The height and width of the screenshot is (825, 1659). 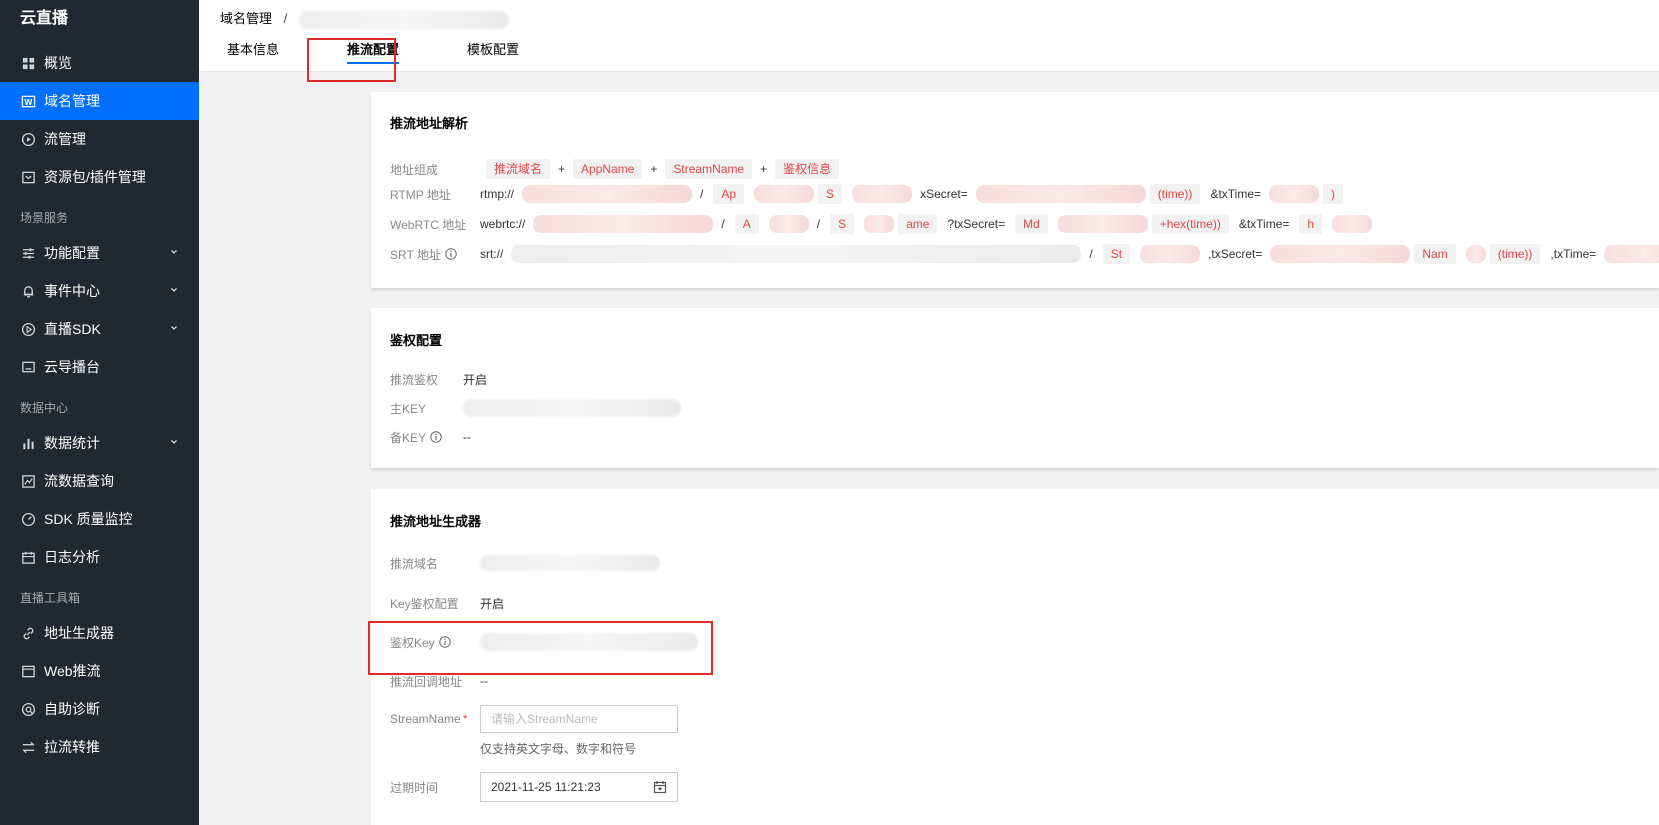 I want to click on srt-nam-fragment: Nam, so click(x=1435, y=254).